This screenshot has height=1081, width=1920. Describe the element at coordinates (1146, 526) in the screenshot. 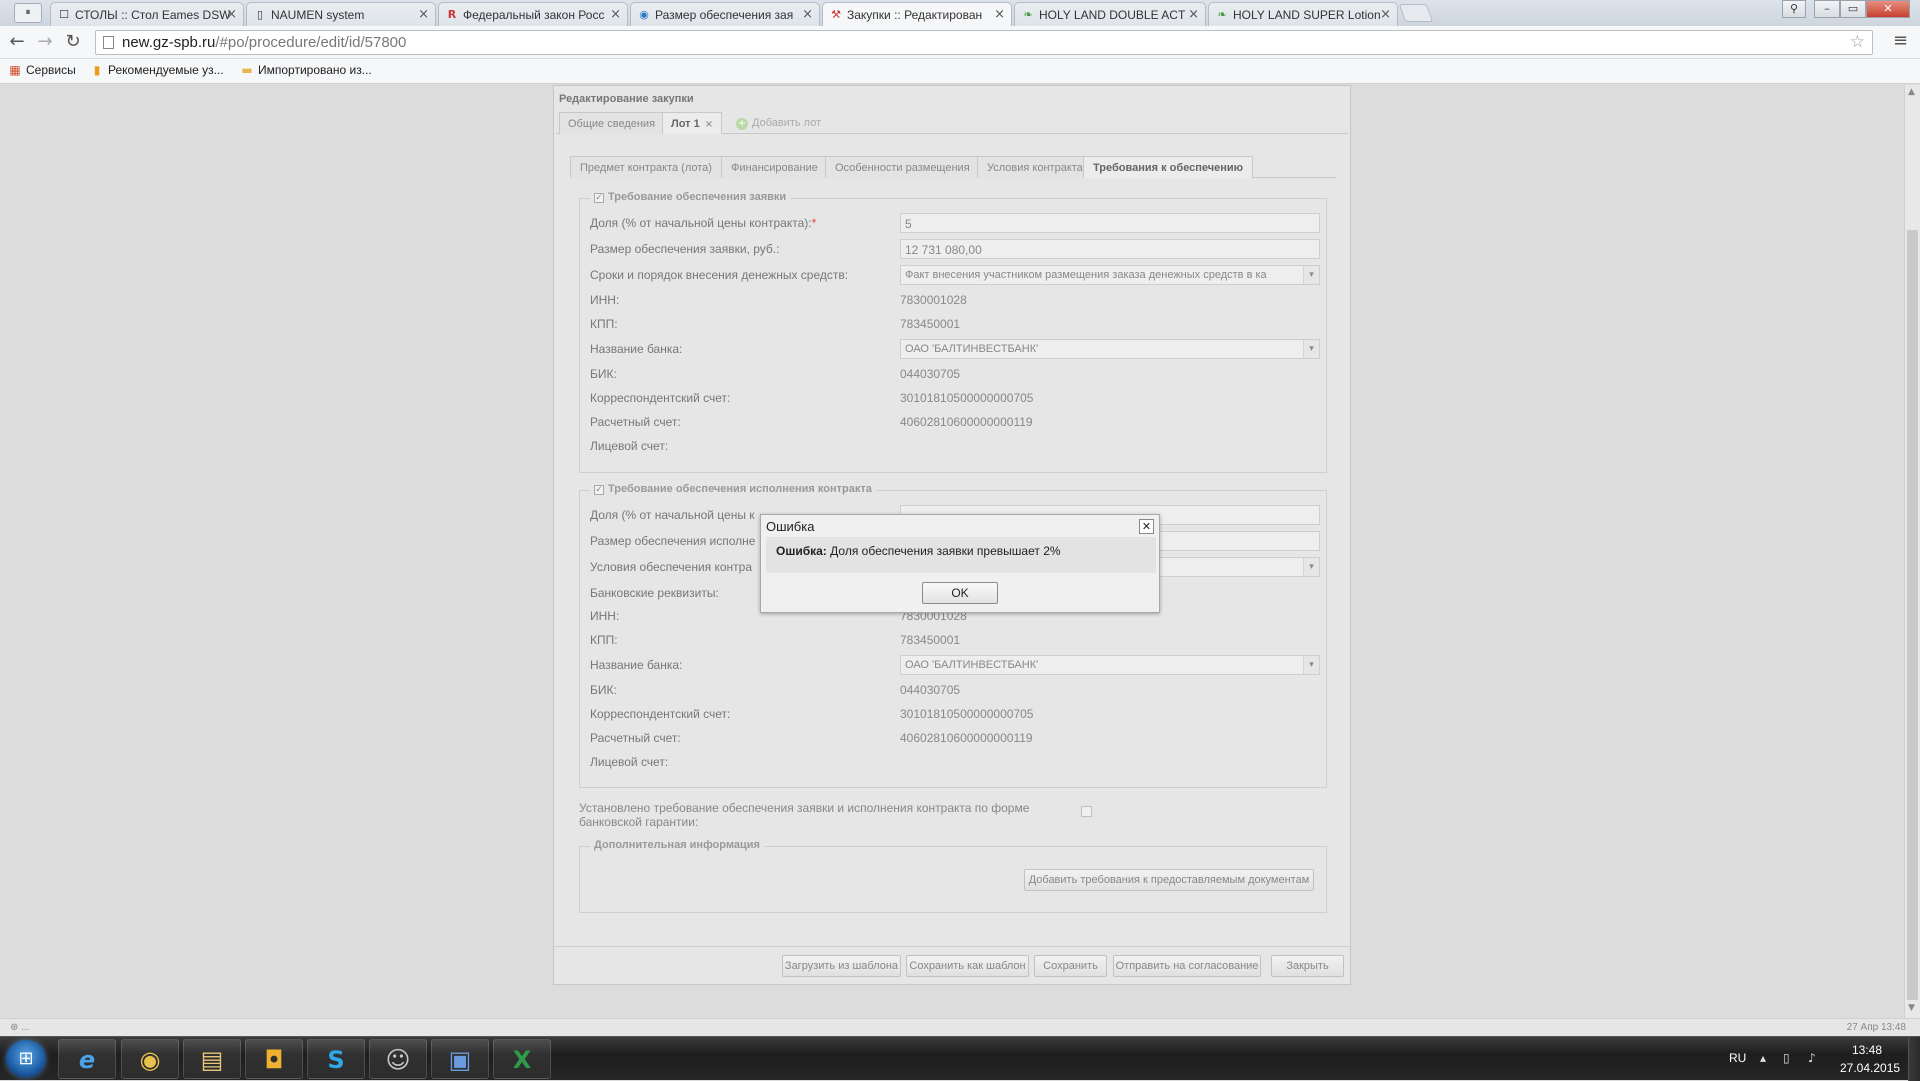

I see `close-icon: ✕` at that location.